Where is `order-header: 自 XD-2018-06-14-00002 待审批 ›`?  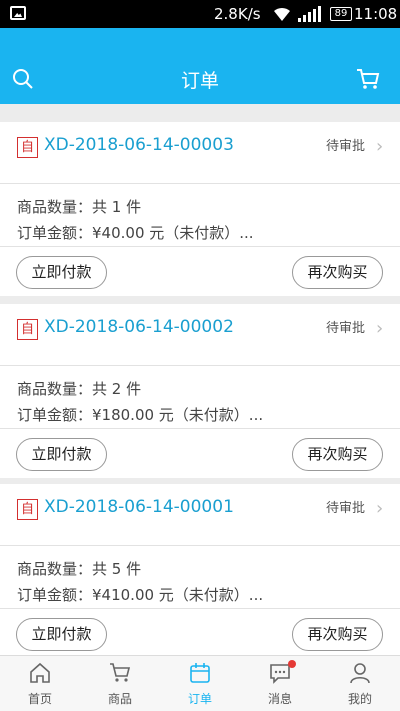 order-header: 自 XD-2018-06-14-00002 待审批 › is located at coordinates (200, 335).